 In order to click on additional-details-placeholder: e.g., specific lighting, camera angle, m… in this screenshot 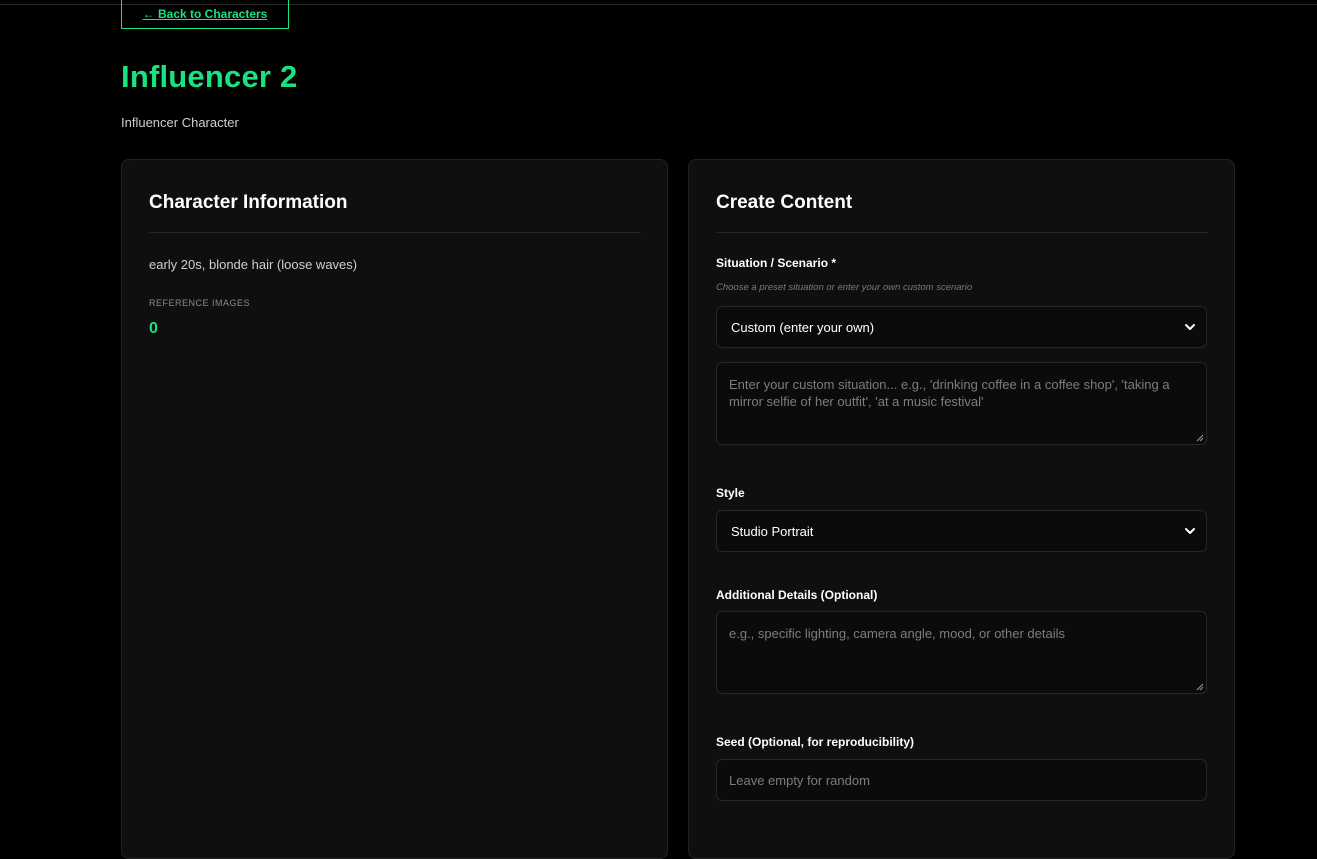, I will do `click(897, 633)`.